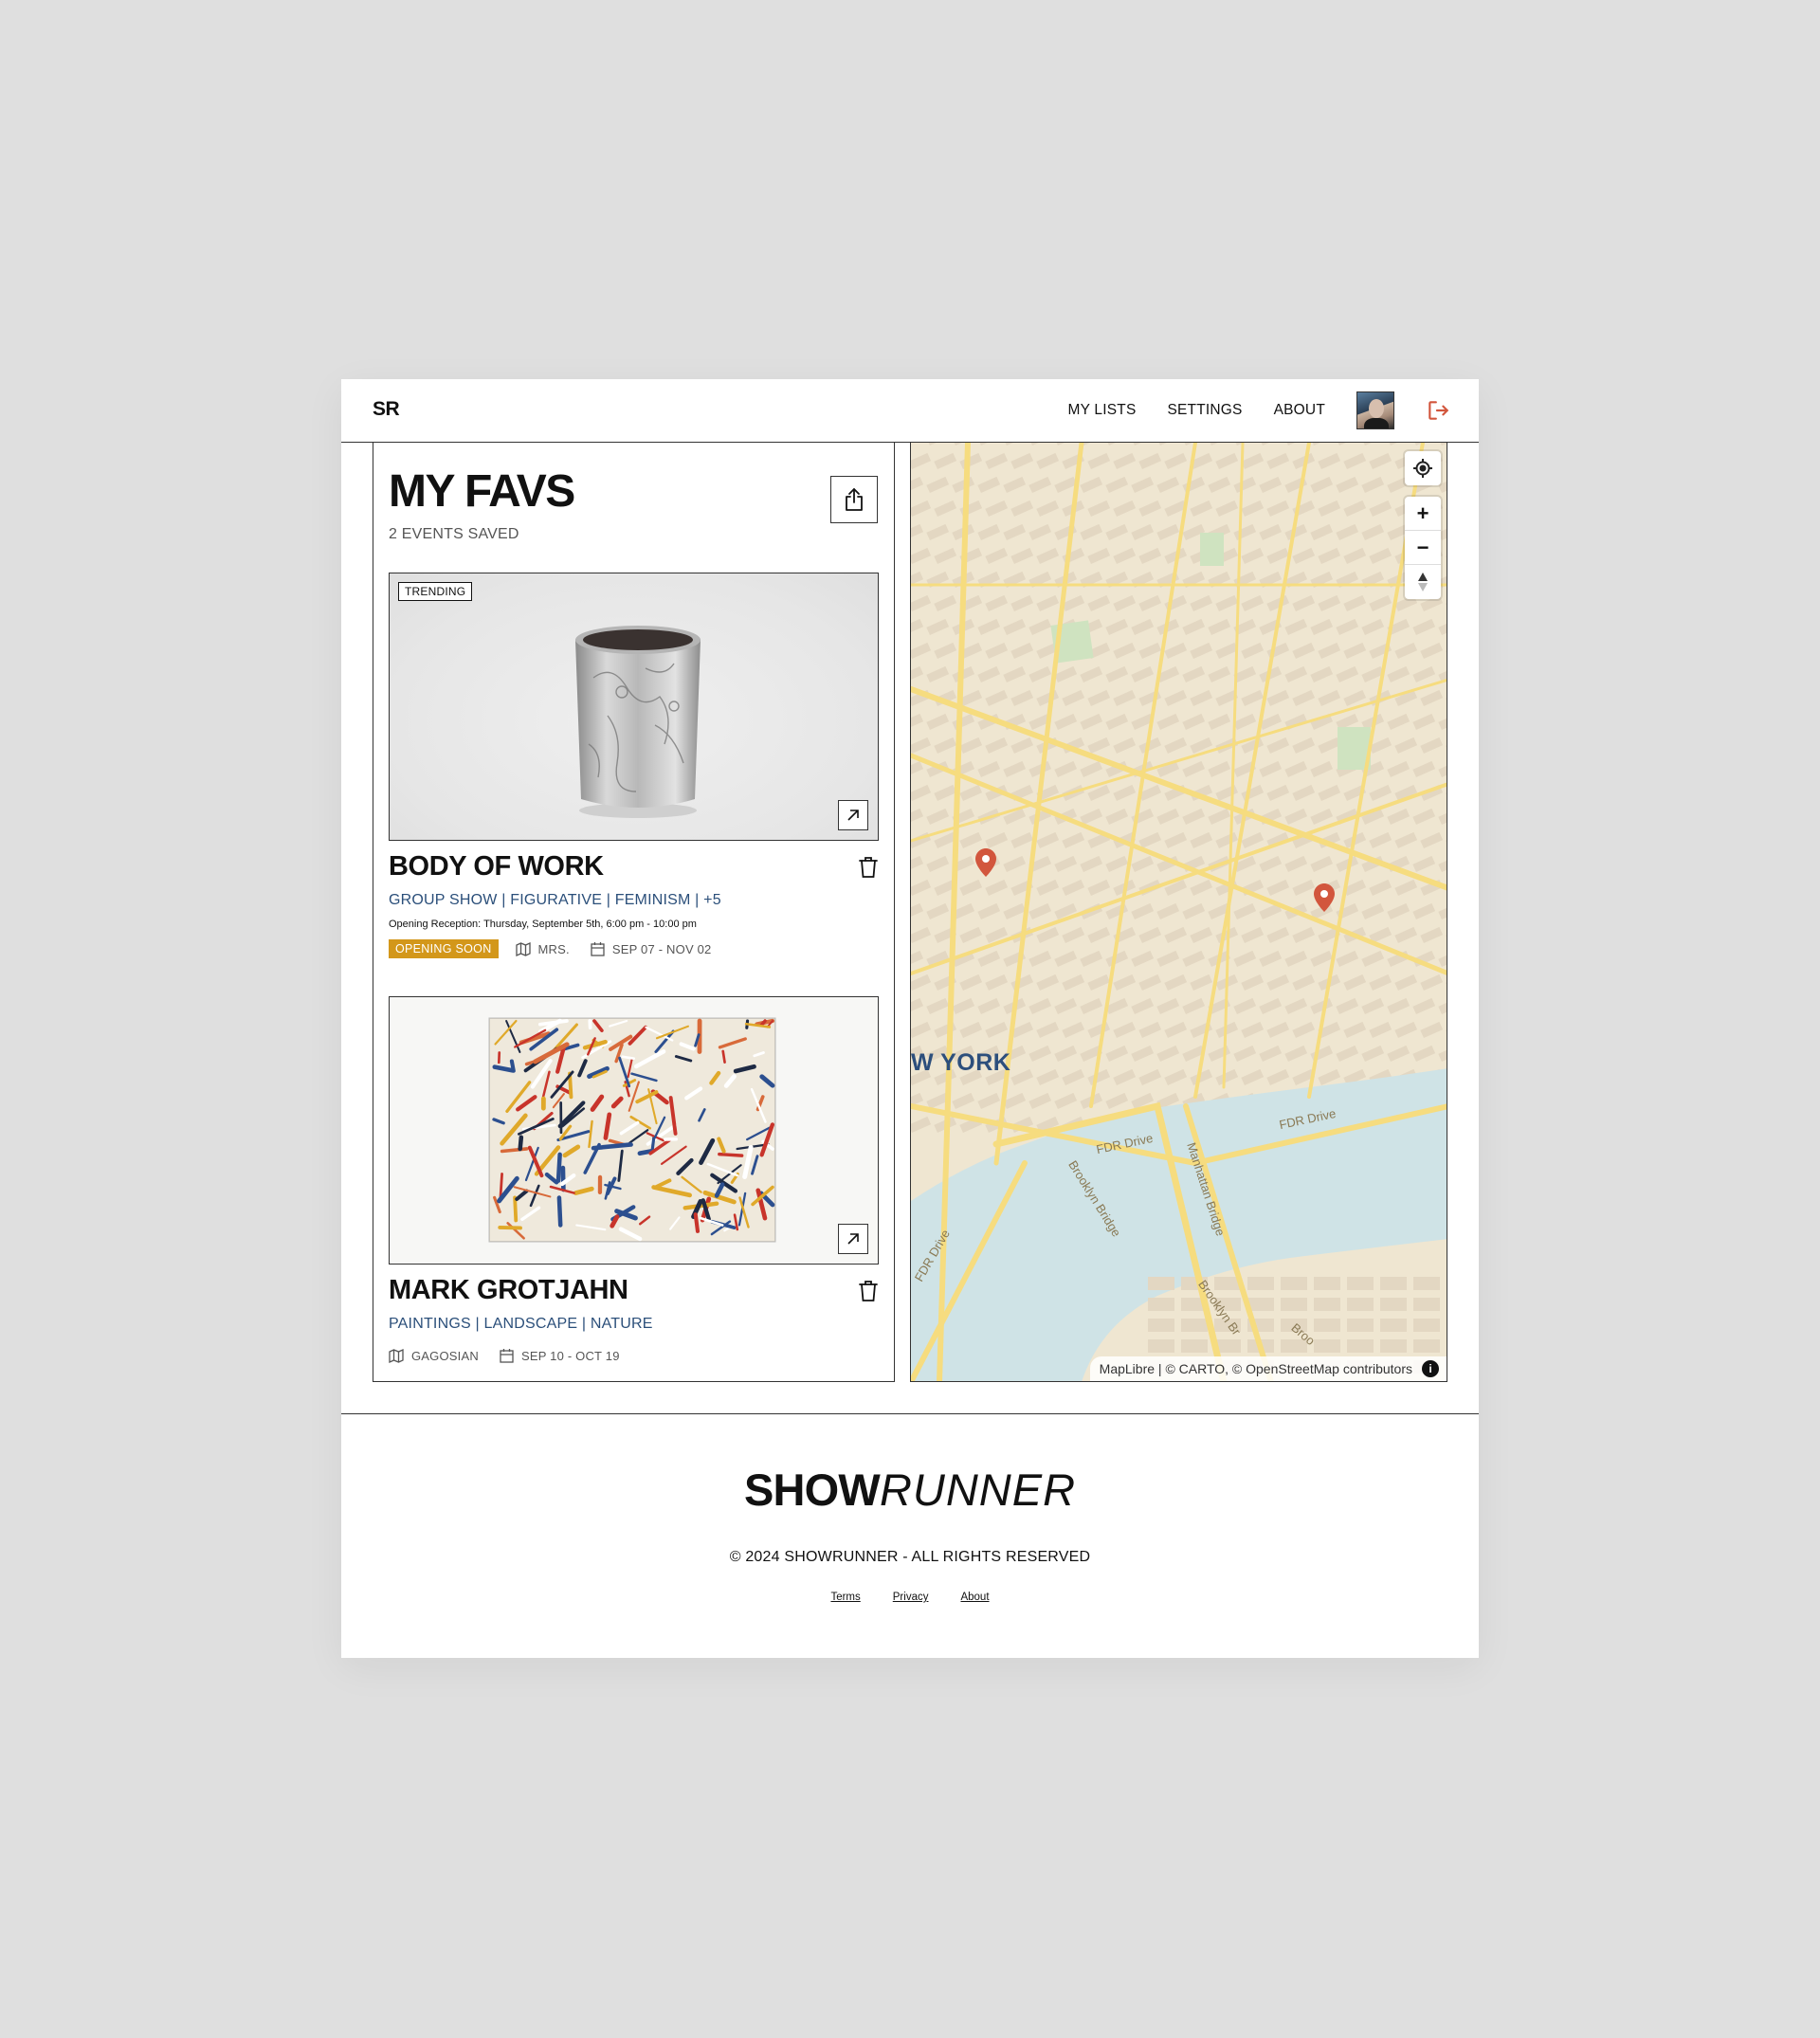  What do you see at coordinates (1102, 410) in the screenshot?
I see `nav-my-lists: MY LISTS` at bounding box center [1102, 410].